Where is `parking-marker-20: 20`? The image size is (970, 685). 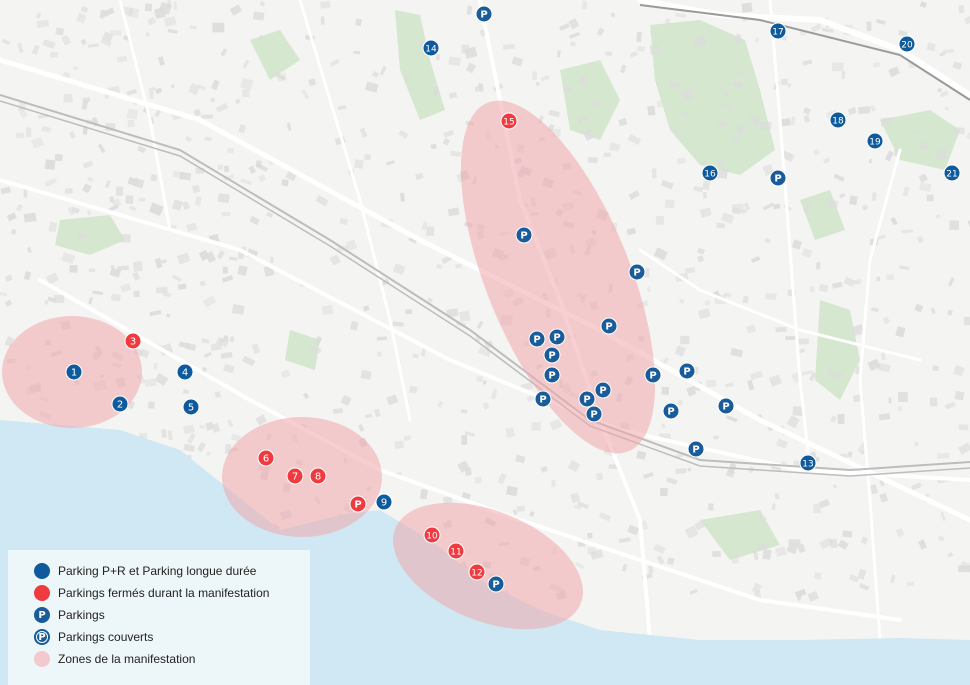 parking-marker-20: 20 is located at coordinates (907, 44).